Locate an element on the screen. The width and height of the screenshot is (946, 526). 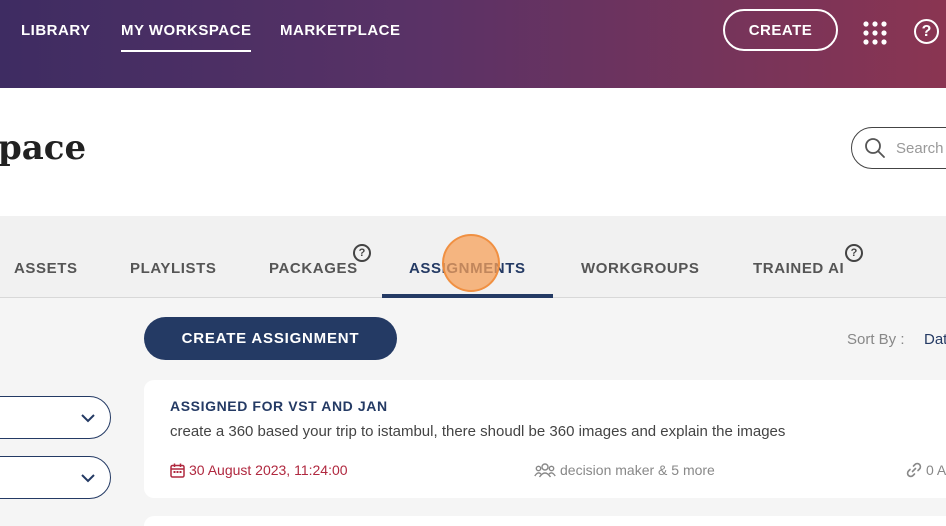
search-input: Search is located at coordinates (898, 148).